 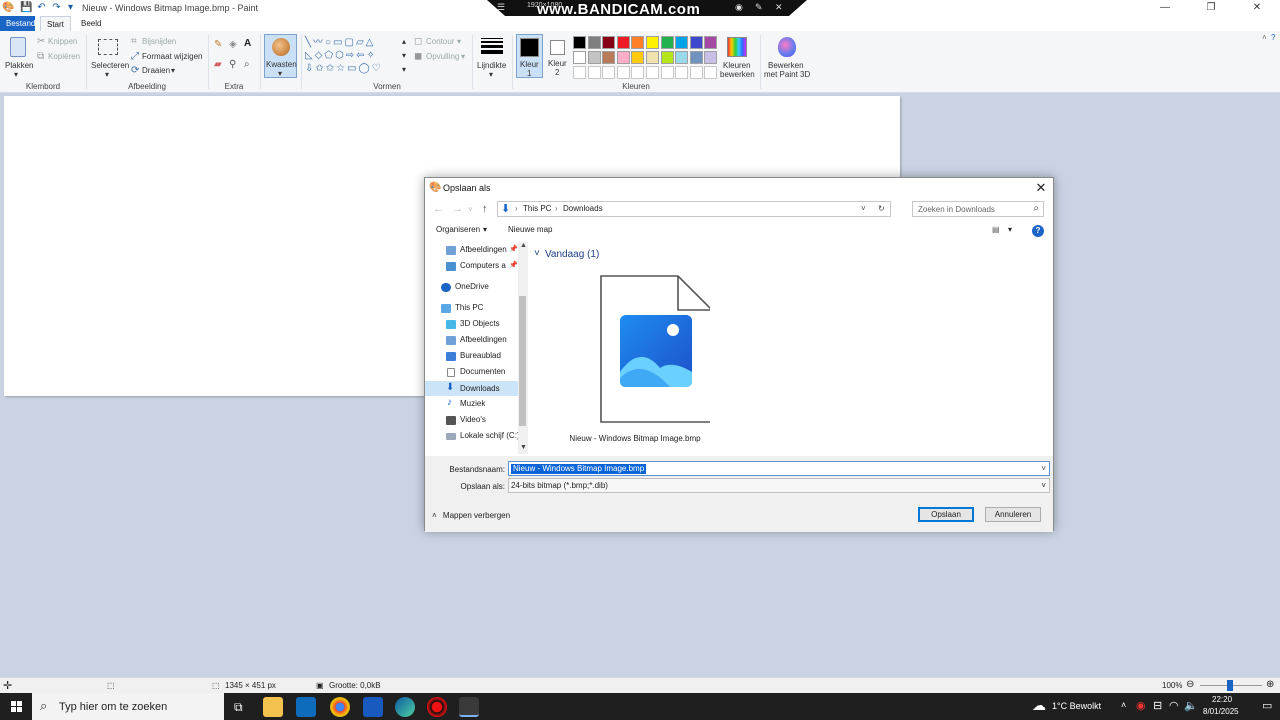 I want to click on save-button: Opslaan, so click(x=946, y=514).